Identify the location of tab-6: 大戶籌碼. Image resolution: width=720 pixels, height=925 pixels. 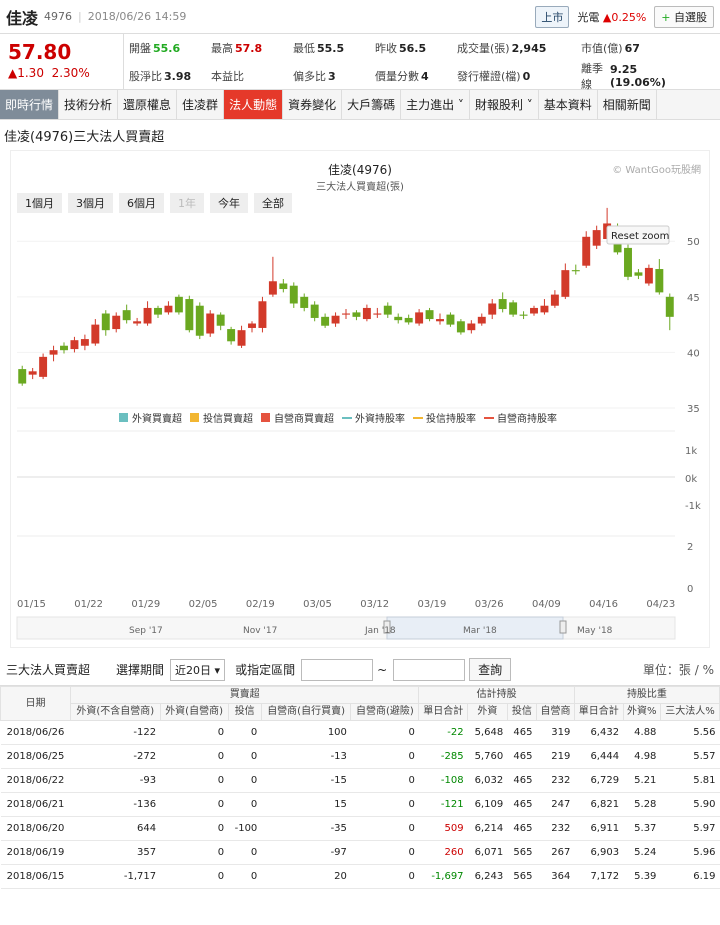
(372, 104).